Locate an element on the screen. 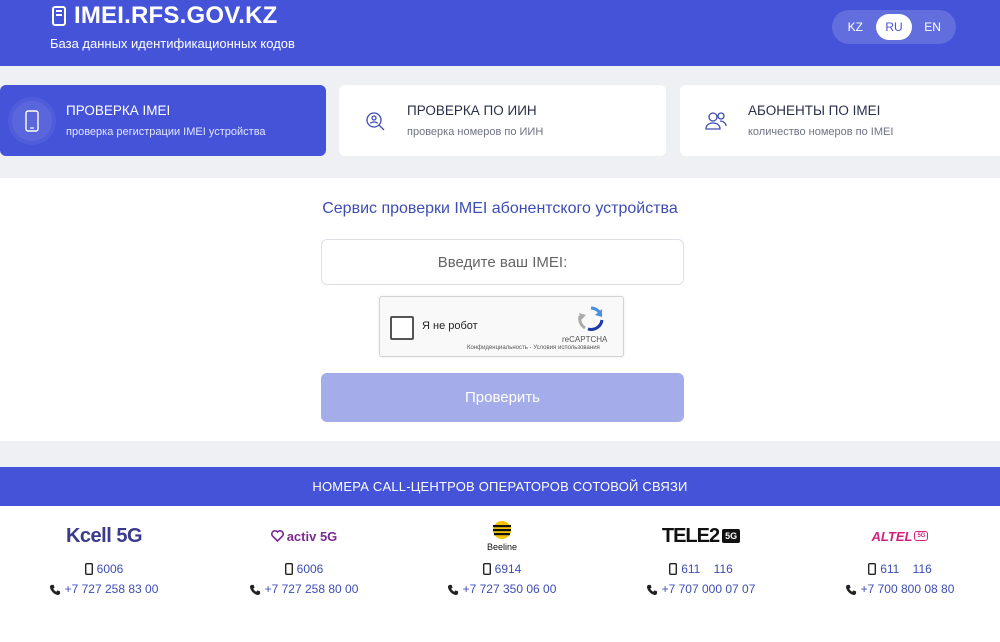 The image size is (1000, 642). recaptcha-label: Я не робот is located at coordinates (450, 326).